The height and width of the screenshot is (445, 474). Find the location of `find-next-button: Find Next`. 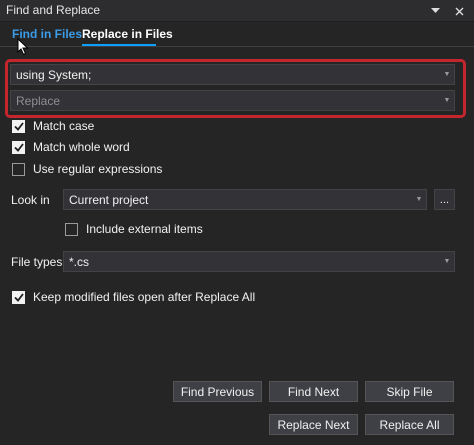

find-next-button: Find Next is located at coordinates (313, 391).